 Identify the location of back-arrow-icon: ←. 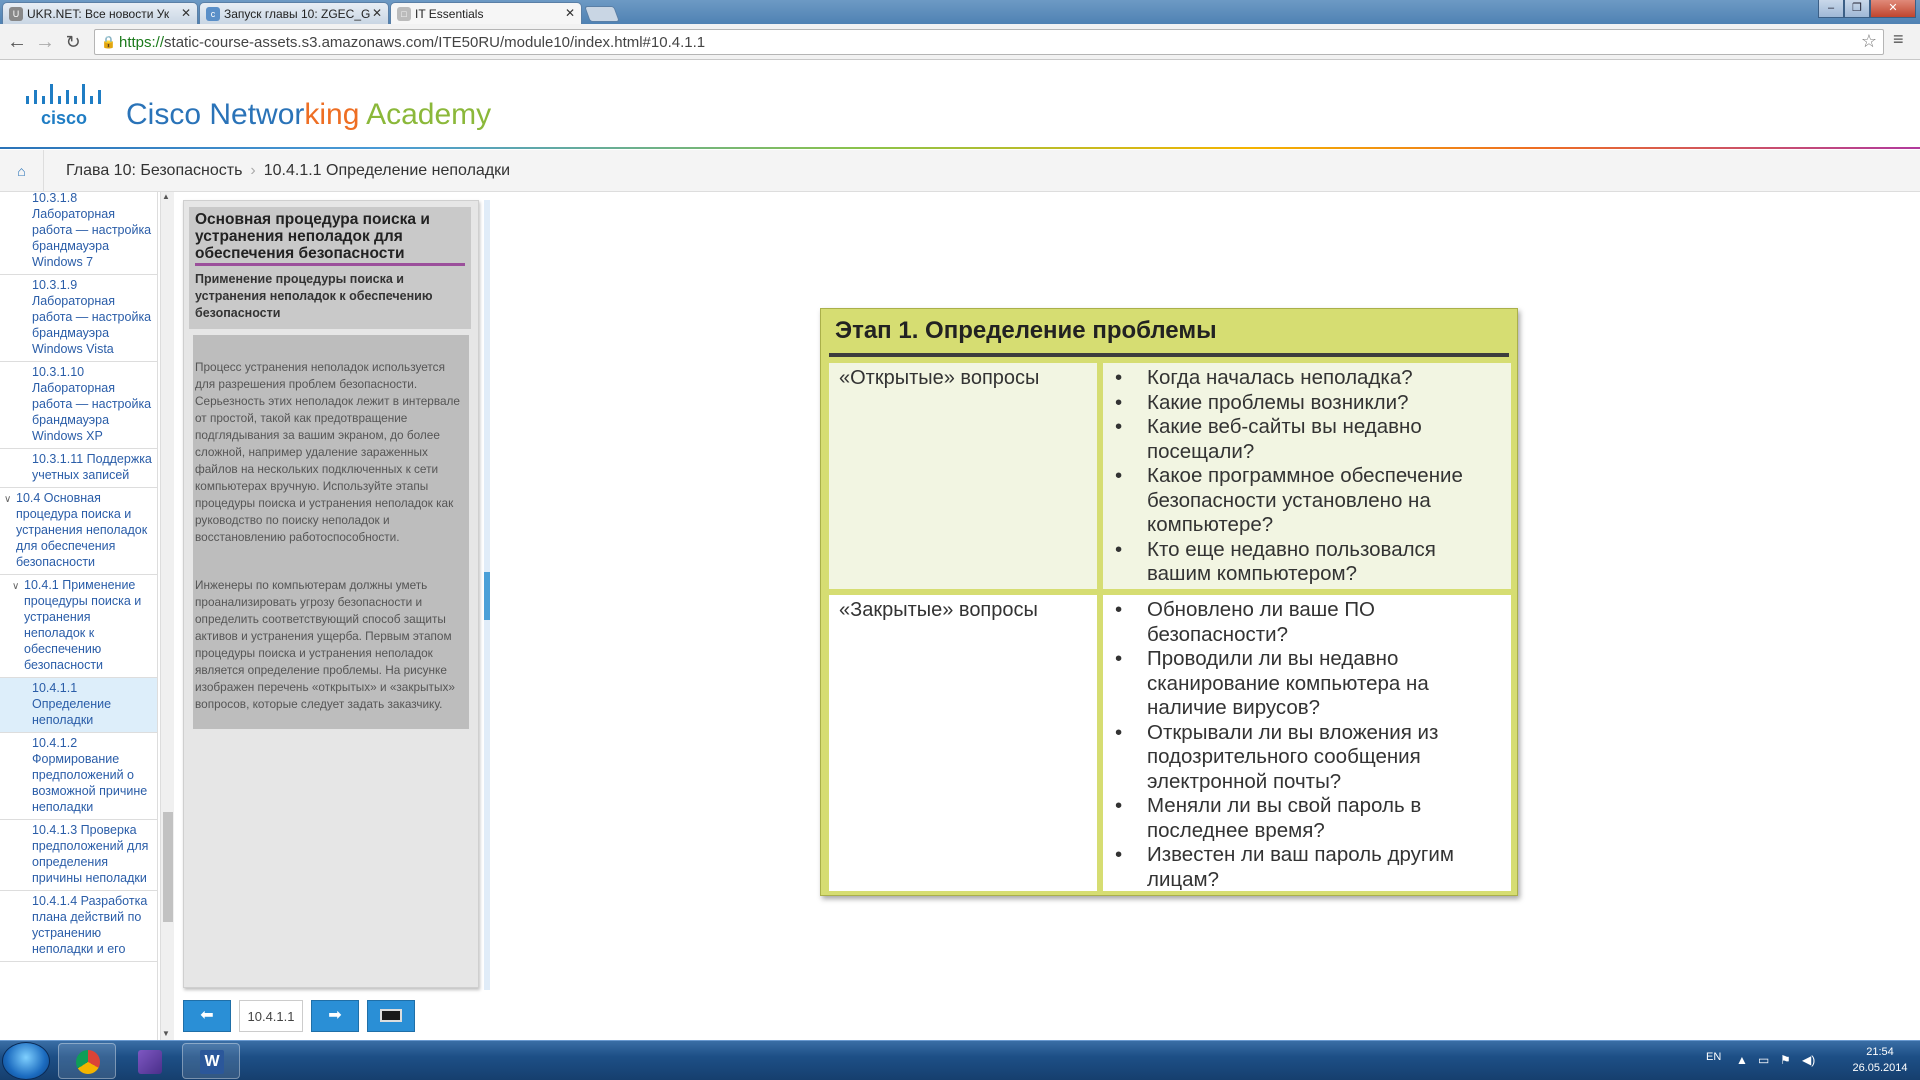
(17, 42).